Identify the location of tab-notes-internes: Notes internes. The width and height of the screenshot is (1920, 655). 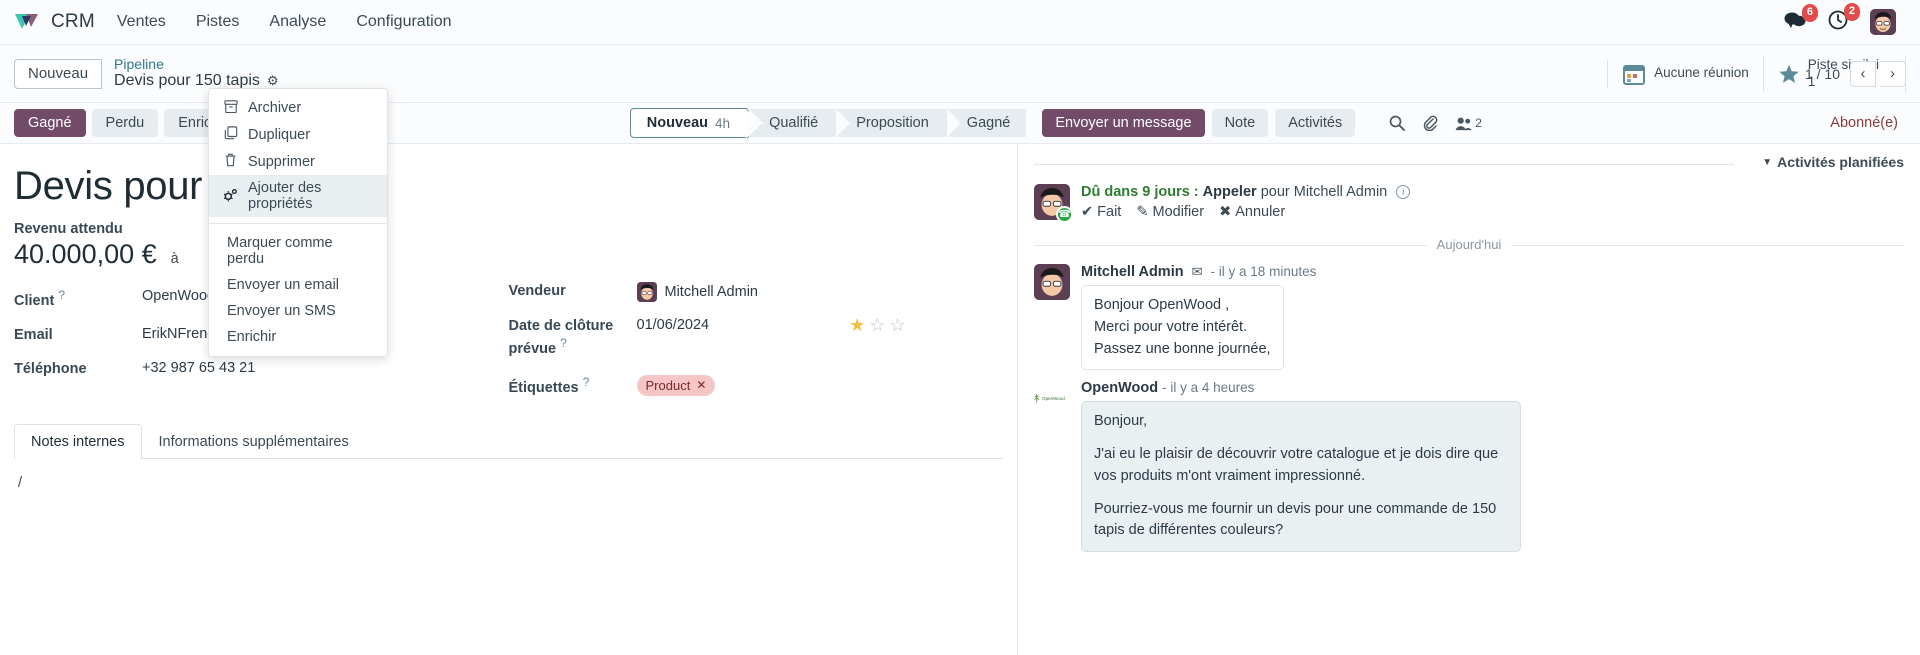
(78, 442).